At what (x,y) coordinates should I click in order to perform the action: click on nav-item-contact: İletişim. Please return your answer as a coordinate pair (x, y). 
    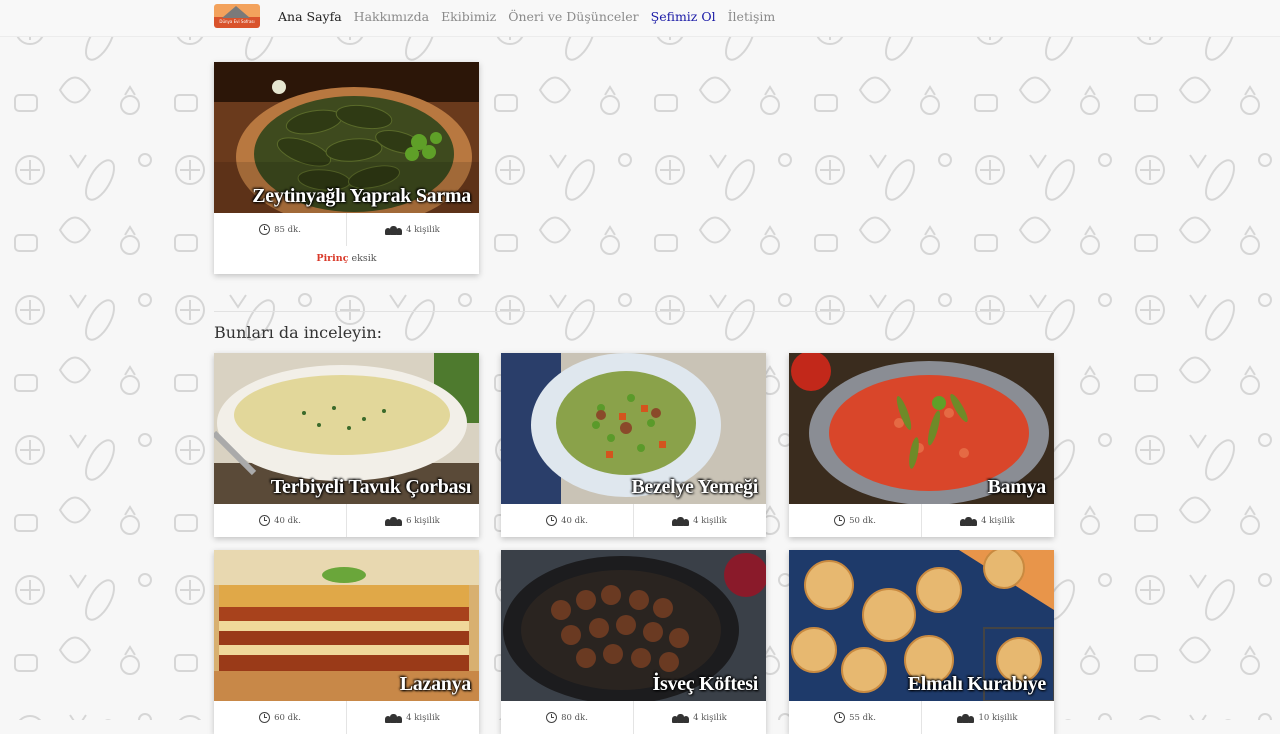
    Looking at the image, I should click on (752, 16).